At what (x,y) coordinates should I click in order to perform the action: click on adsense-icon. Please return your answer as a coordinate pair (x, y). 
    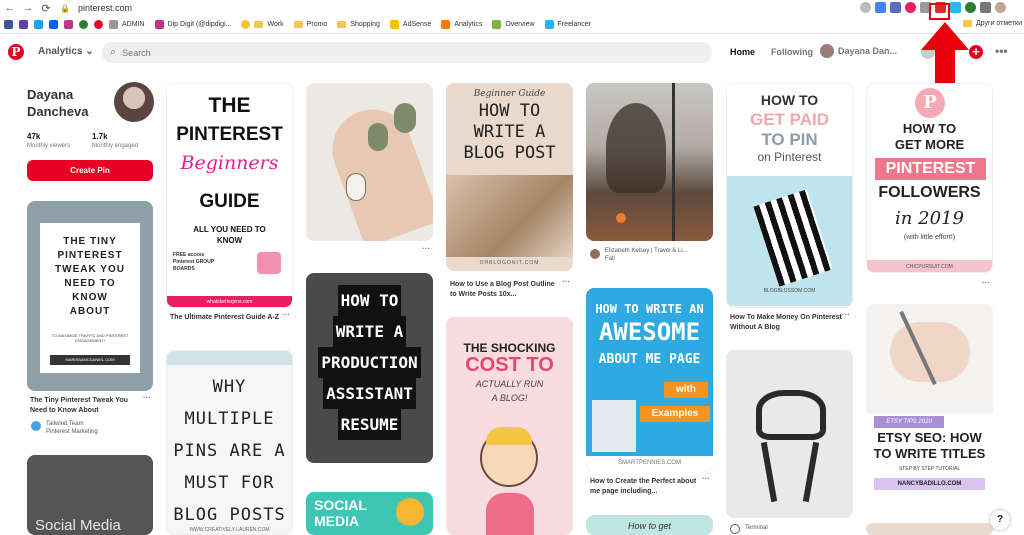
    Looking at the image, I should click on (394, 24).